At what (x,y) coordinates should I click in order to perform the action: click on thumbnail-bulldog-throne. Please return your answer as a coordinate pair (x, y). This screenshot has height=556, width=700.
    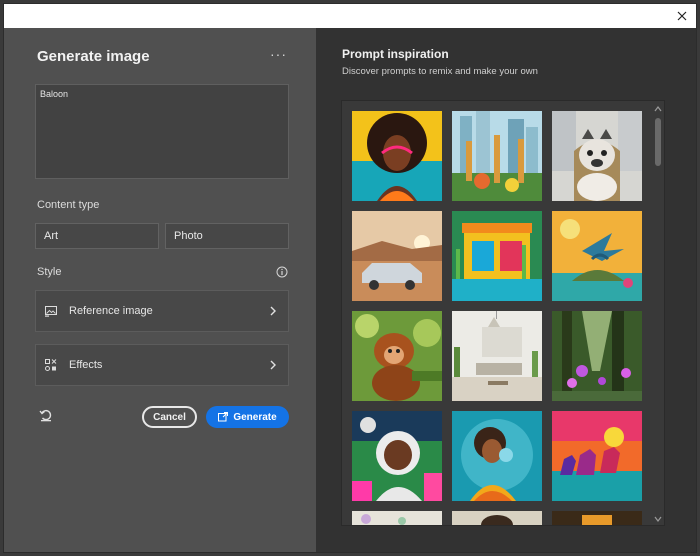
    Looking at the image, I should click on (597, 156).